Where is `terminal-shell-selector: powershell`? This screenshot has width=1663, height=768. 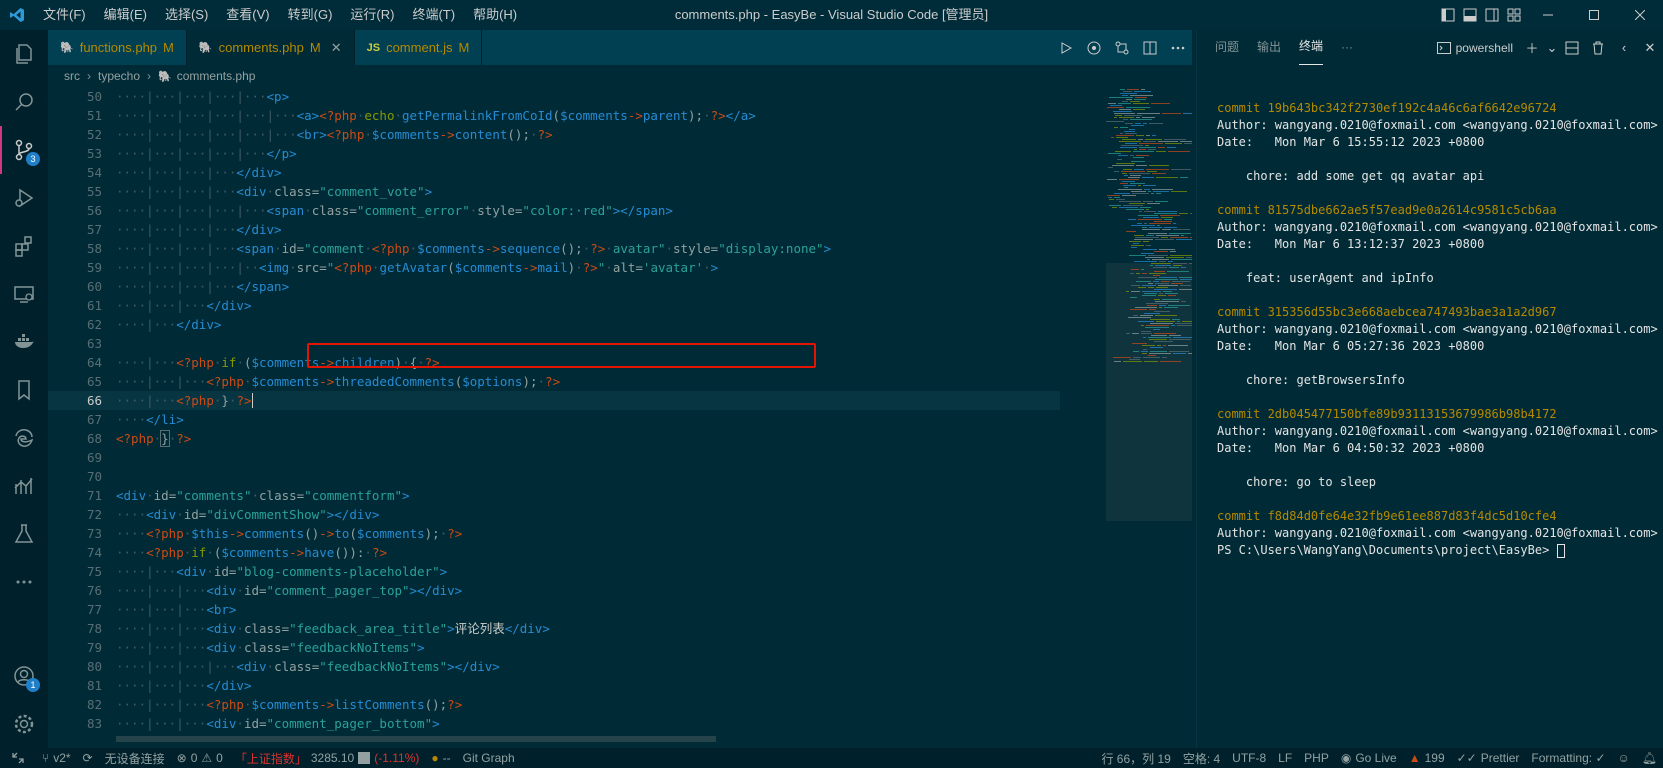 terminal-shell-selector: powershell is located at coordinates (1474, 48).